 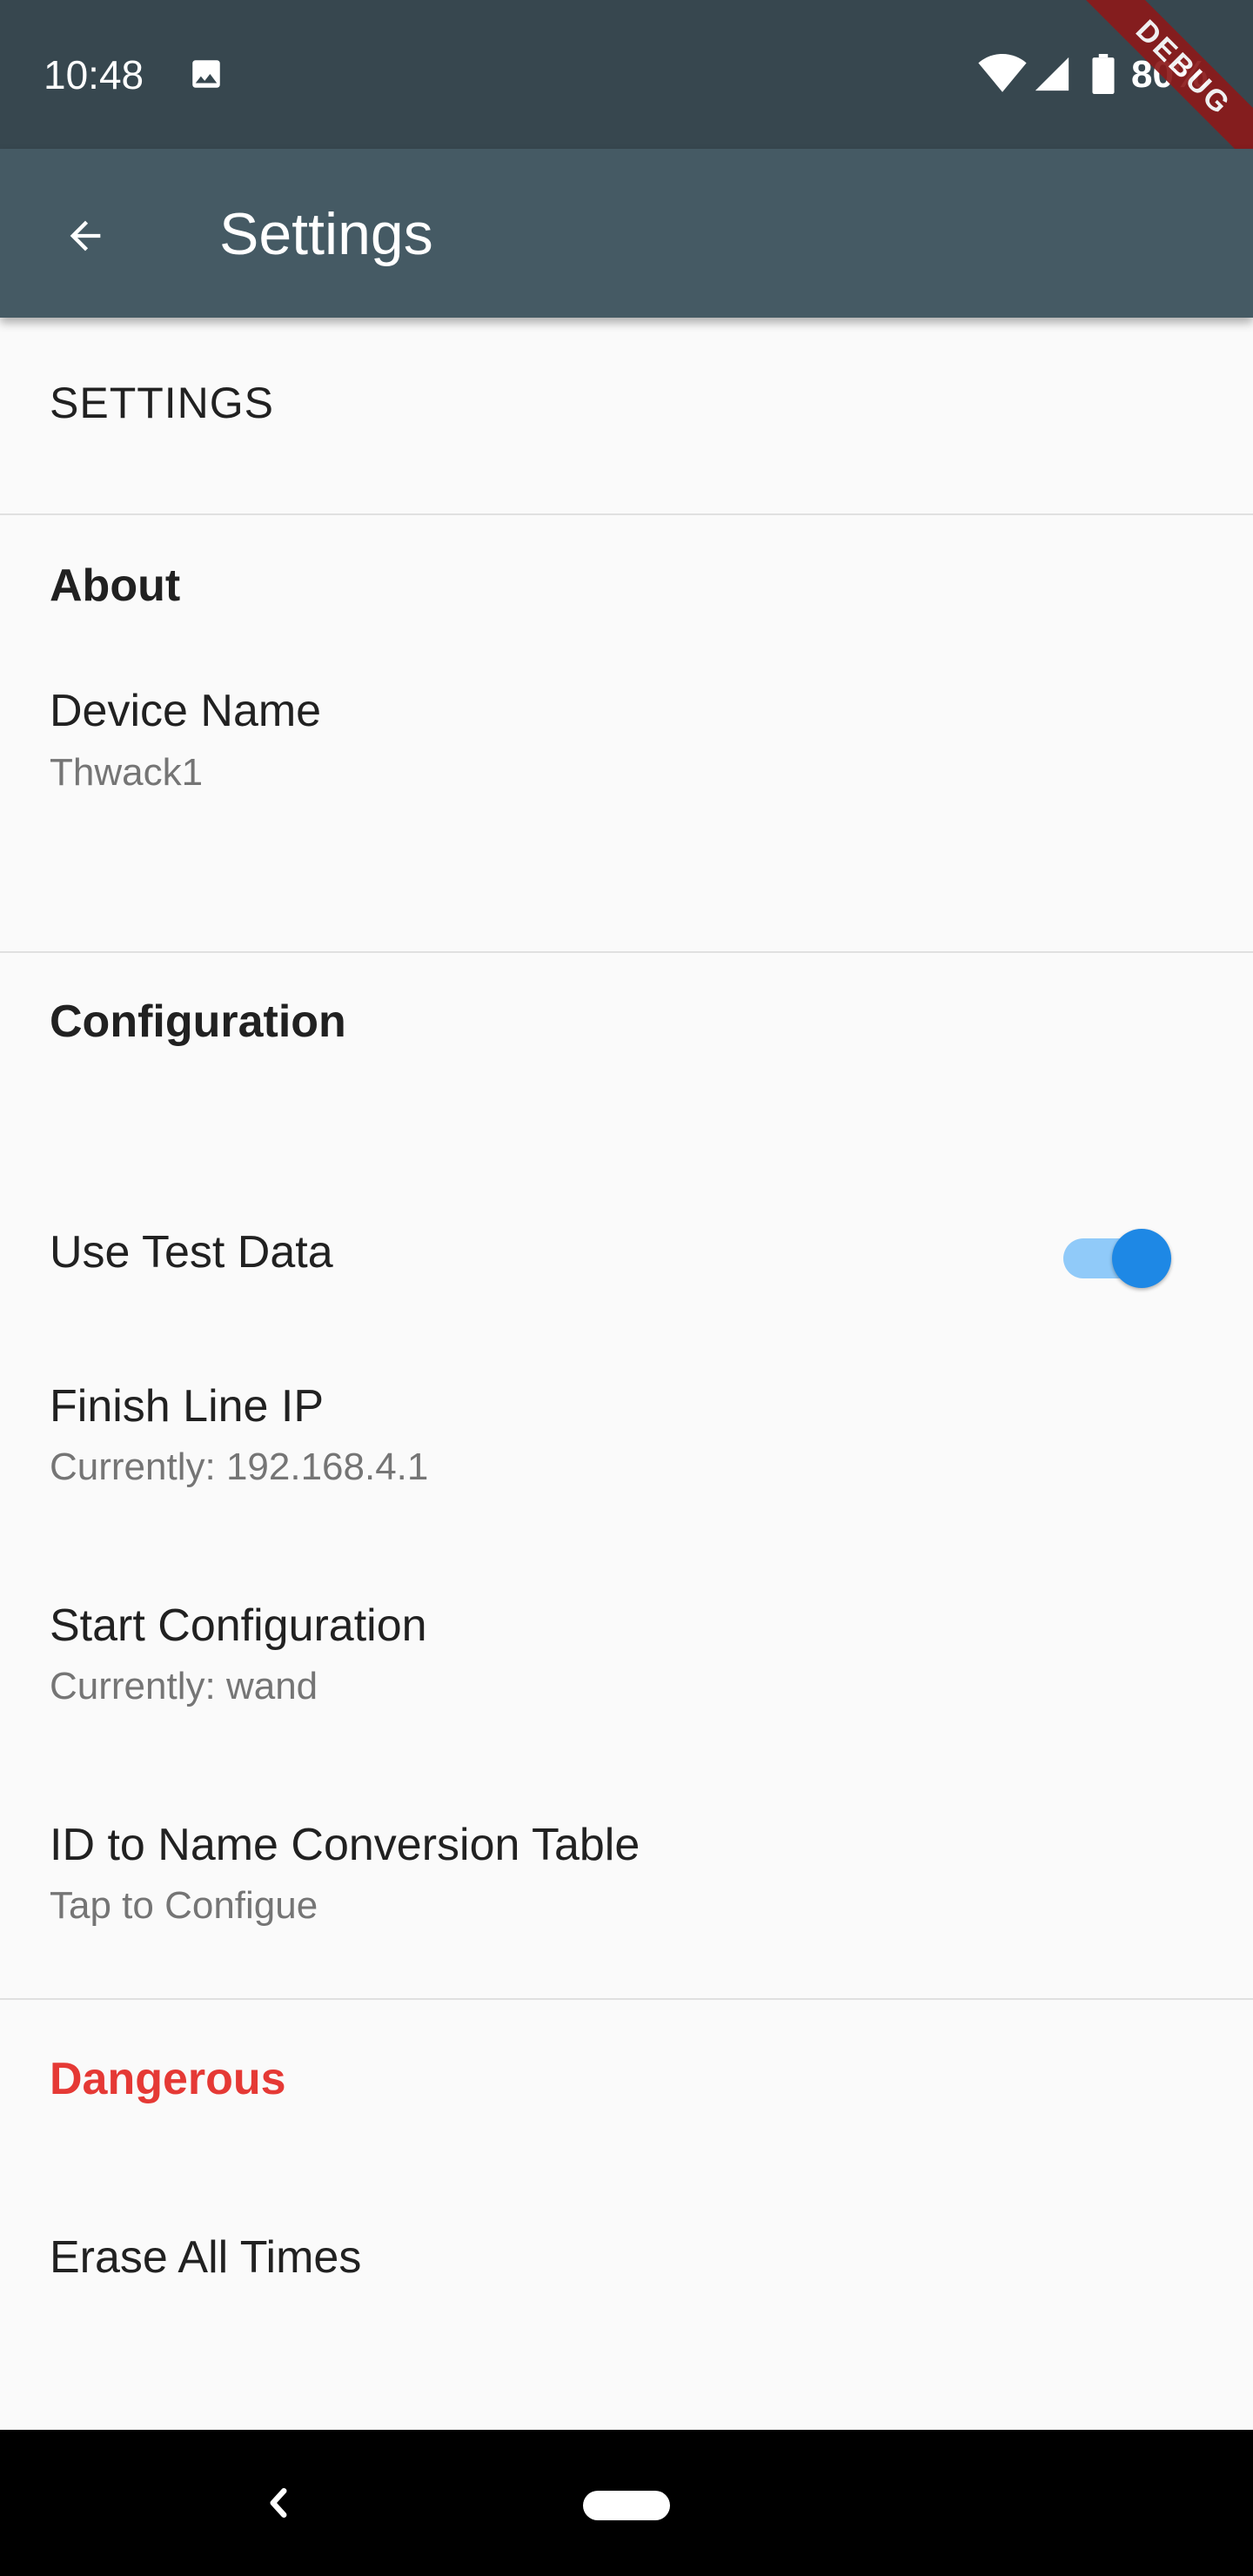 What do you see at coordinates (626, 1650) in the screenshot?
I see `list-item-start-configuration: Start Configuration Currently: wand` at bounding box center [626, 1650].